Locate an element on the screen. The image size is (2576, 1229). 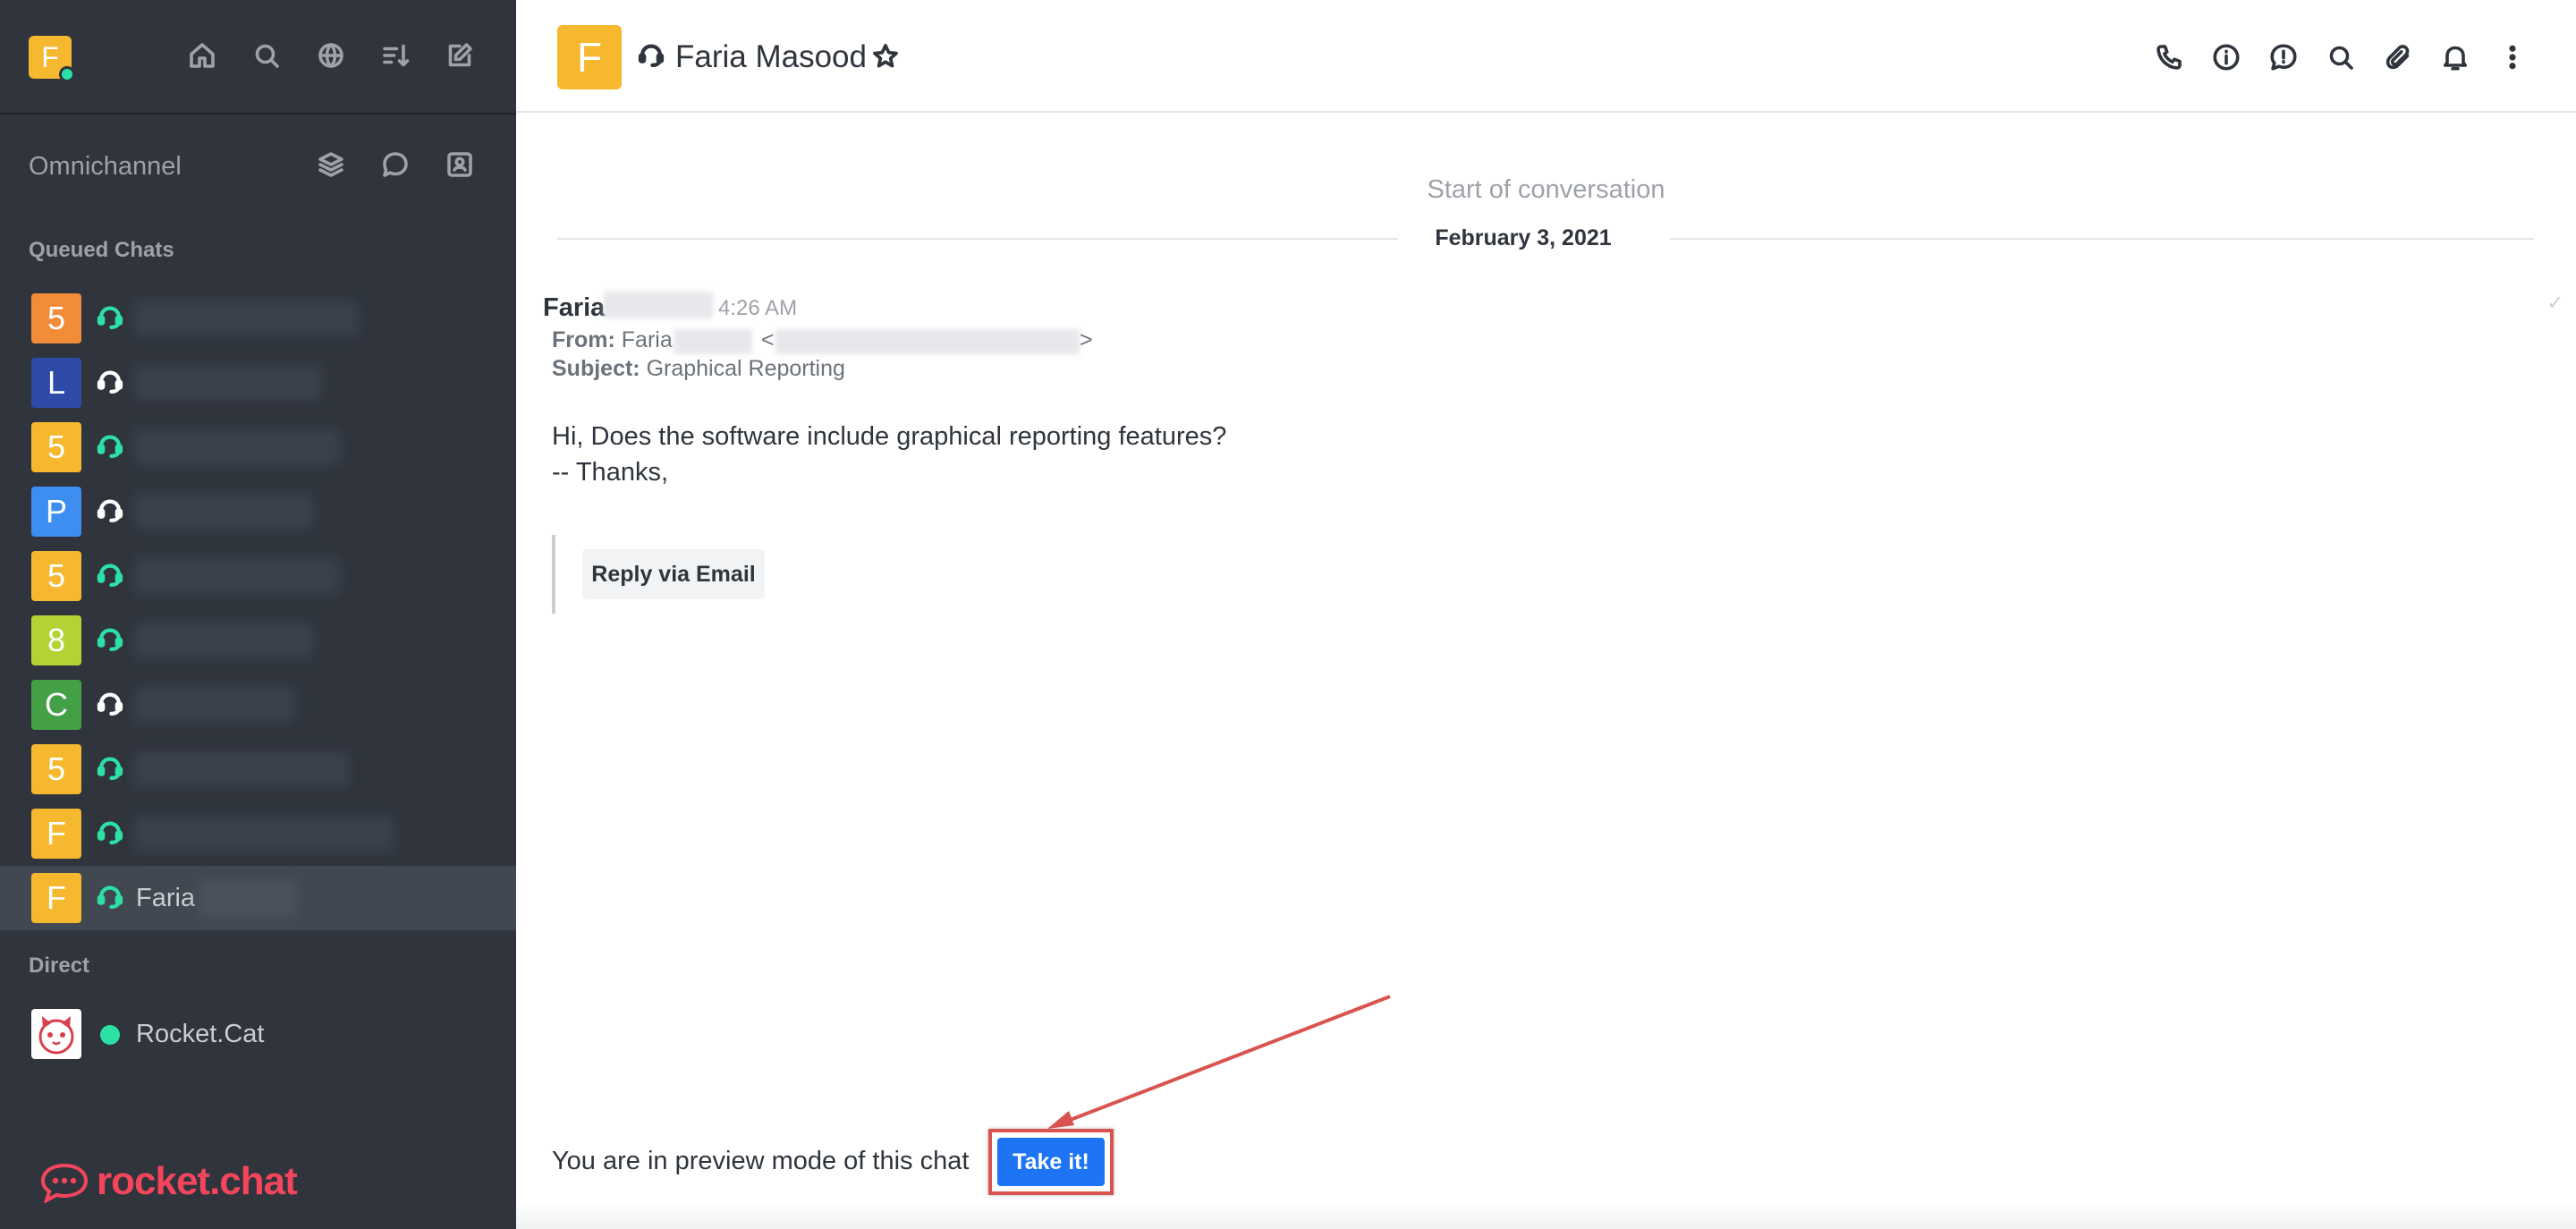
direct-title: Direct is located at coordinates (59, 966).